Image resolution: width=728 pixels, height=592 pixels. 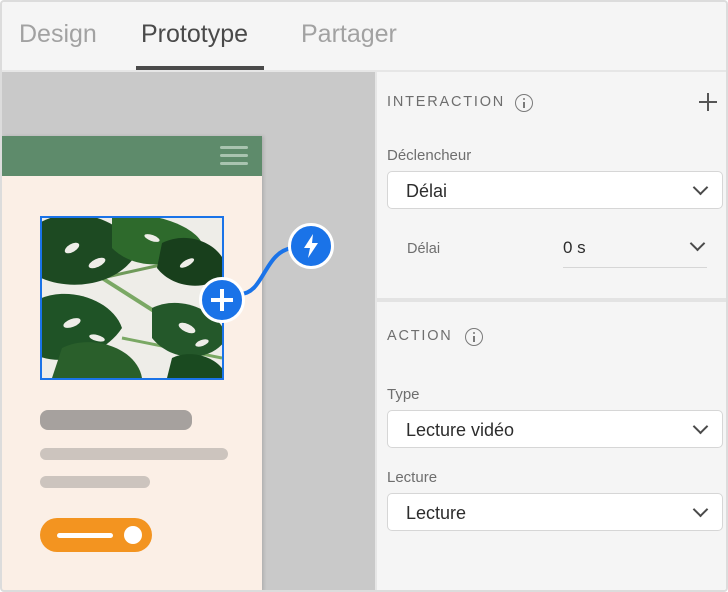 What do you see at coordinates (708, 102) in the screenshot?
I see `add-interaction-icon` at bounding box center [708, 102].